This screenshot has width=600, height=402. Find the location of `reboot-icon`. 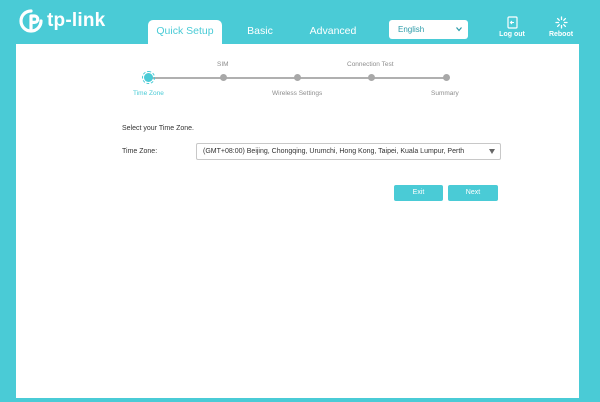

reboot-icon is located at coordinates (561, 22).